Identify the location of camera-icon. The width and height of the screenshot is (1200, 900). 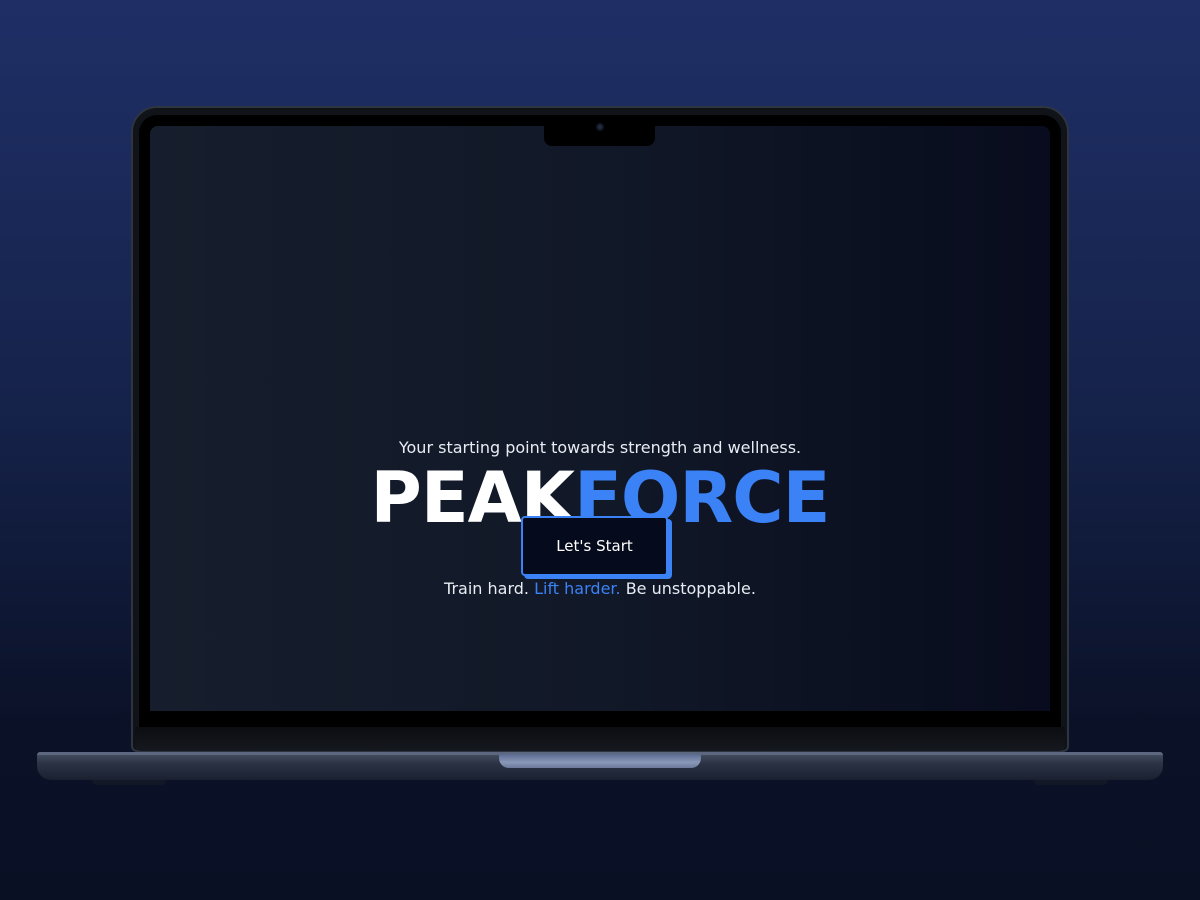
(600, 127).